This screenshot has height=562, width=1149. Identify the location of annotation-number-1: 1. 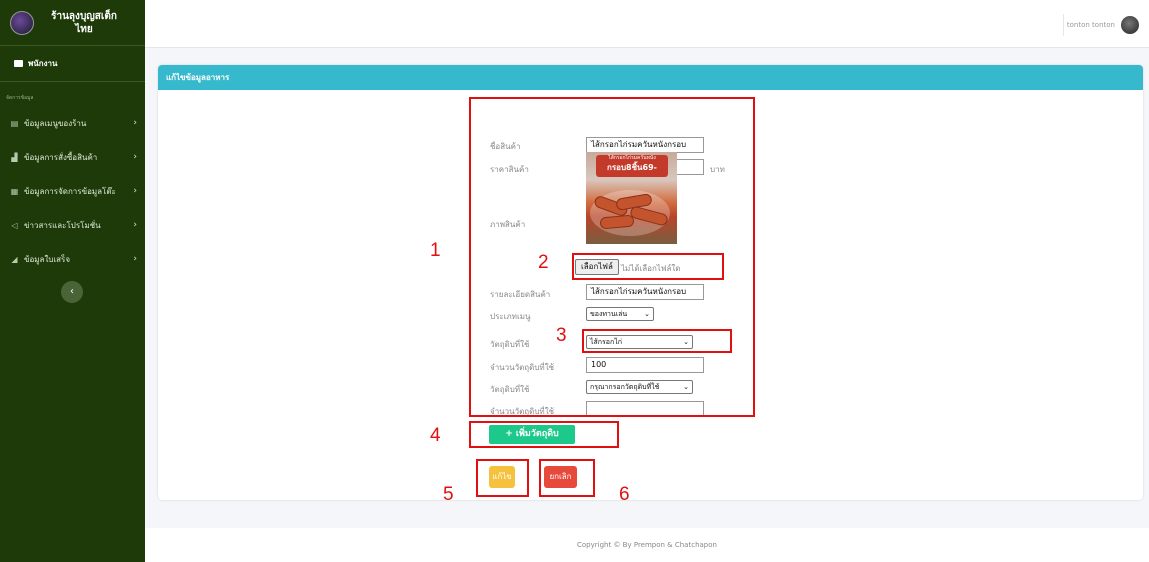
(435, 250).